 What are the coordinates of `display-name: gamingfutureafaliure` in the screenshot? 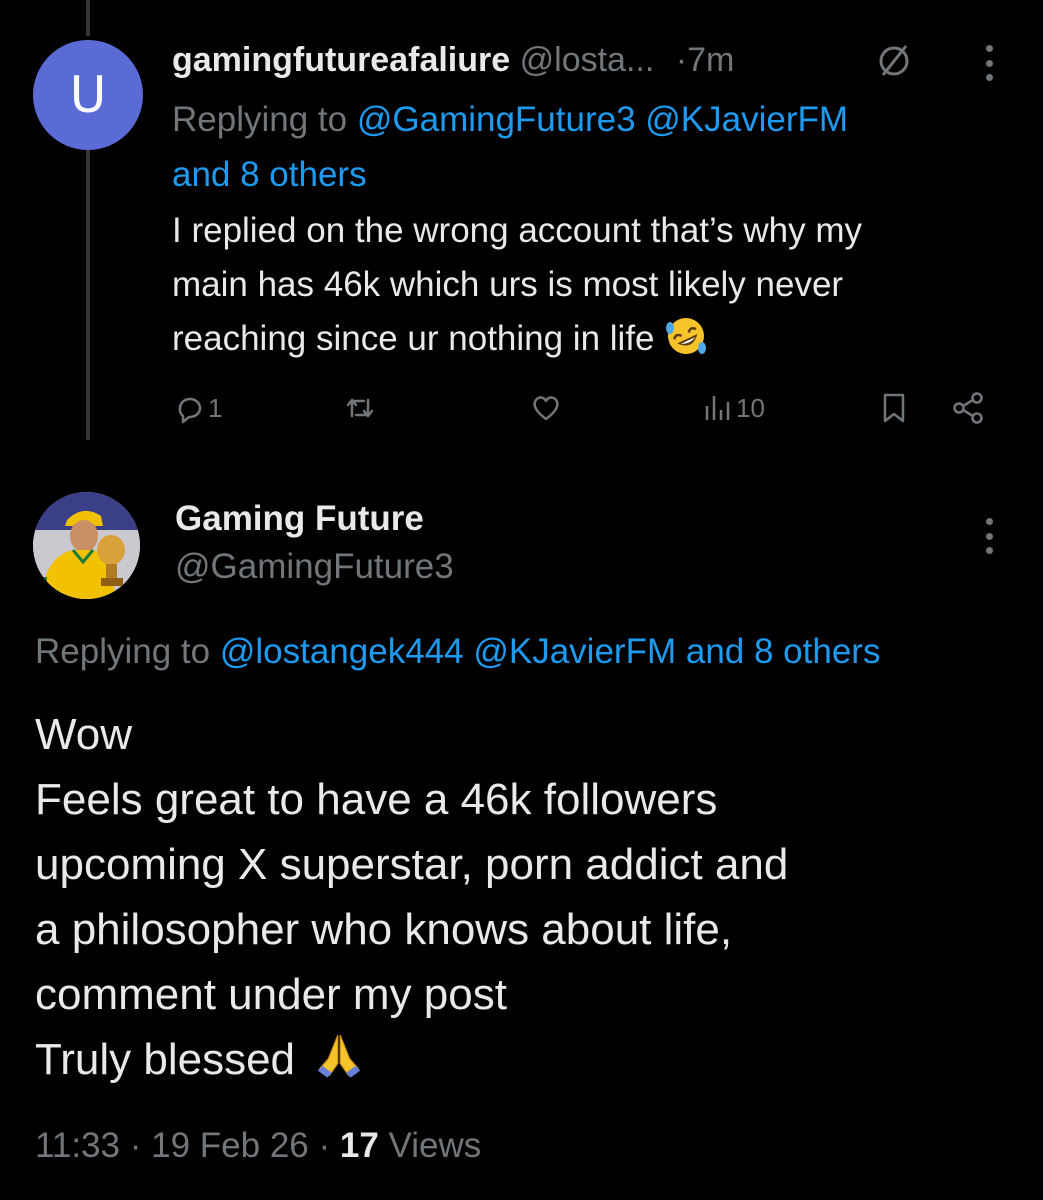 It's located at (341, 60).